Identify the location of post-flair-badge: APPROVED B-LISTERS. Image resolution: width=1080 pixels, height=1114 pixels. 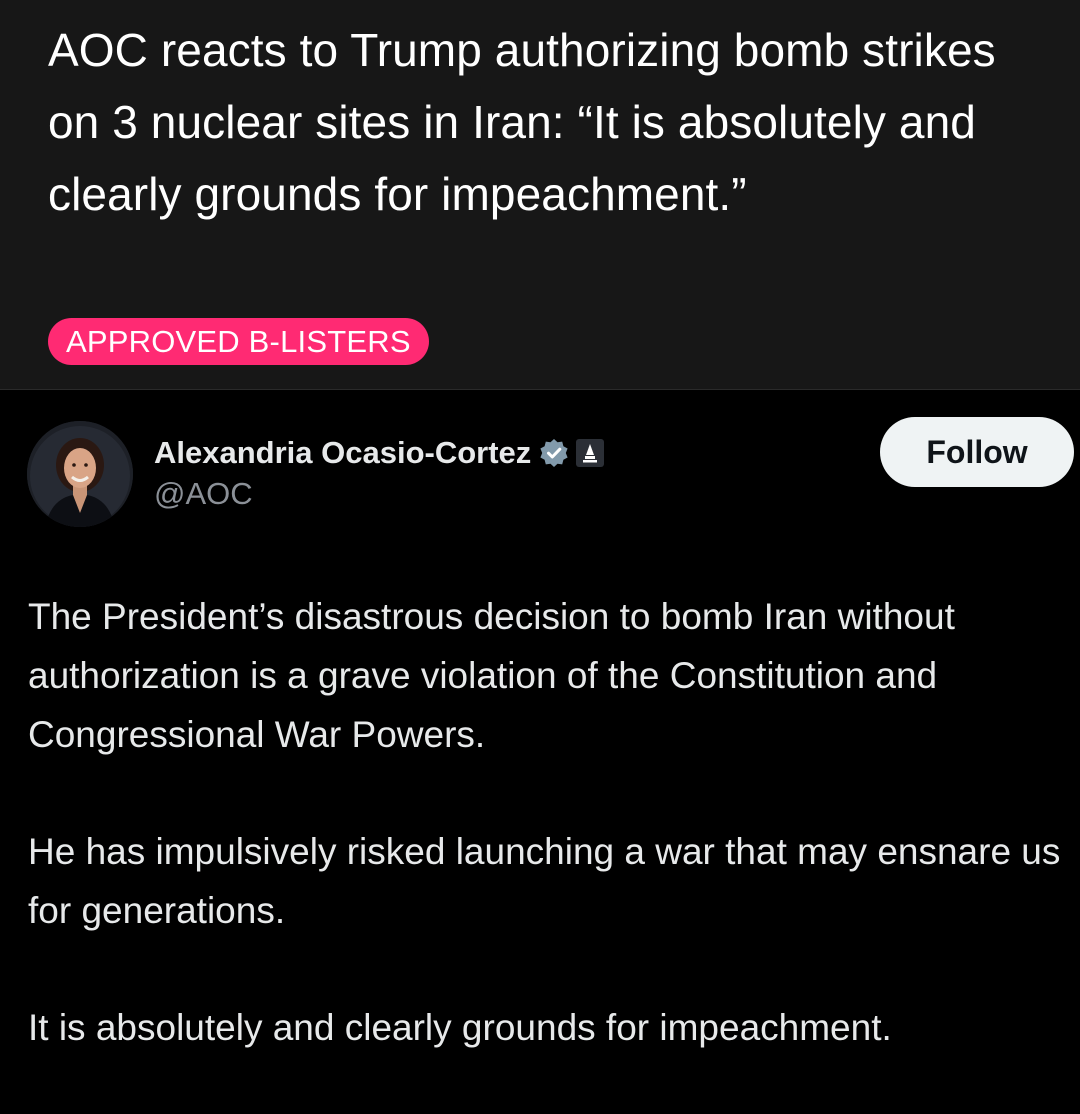
(238, 341).